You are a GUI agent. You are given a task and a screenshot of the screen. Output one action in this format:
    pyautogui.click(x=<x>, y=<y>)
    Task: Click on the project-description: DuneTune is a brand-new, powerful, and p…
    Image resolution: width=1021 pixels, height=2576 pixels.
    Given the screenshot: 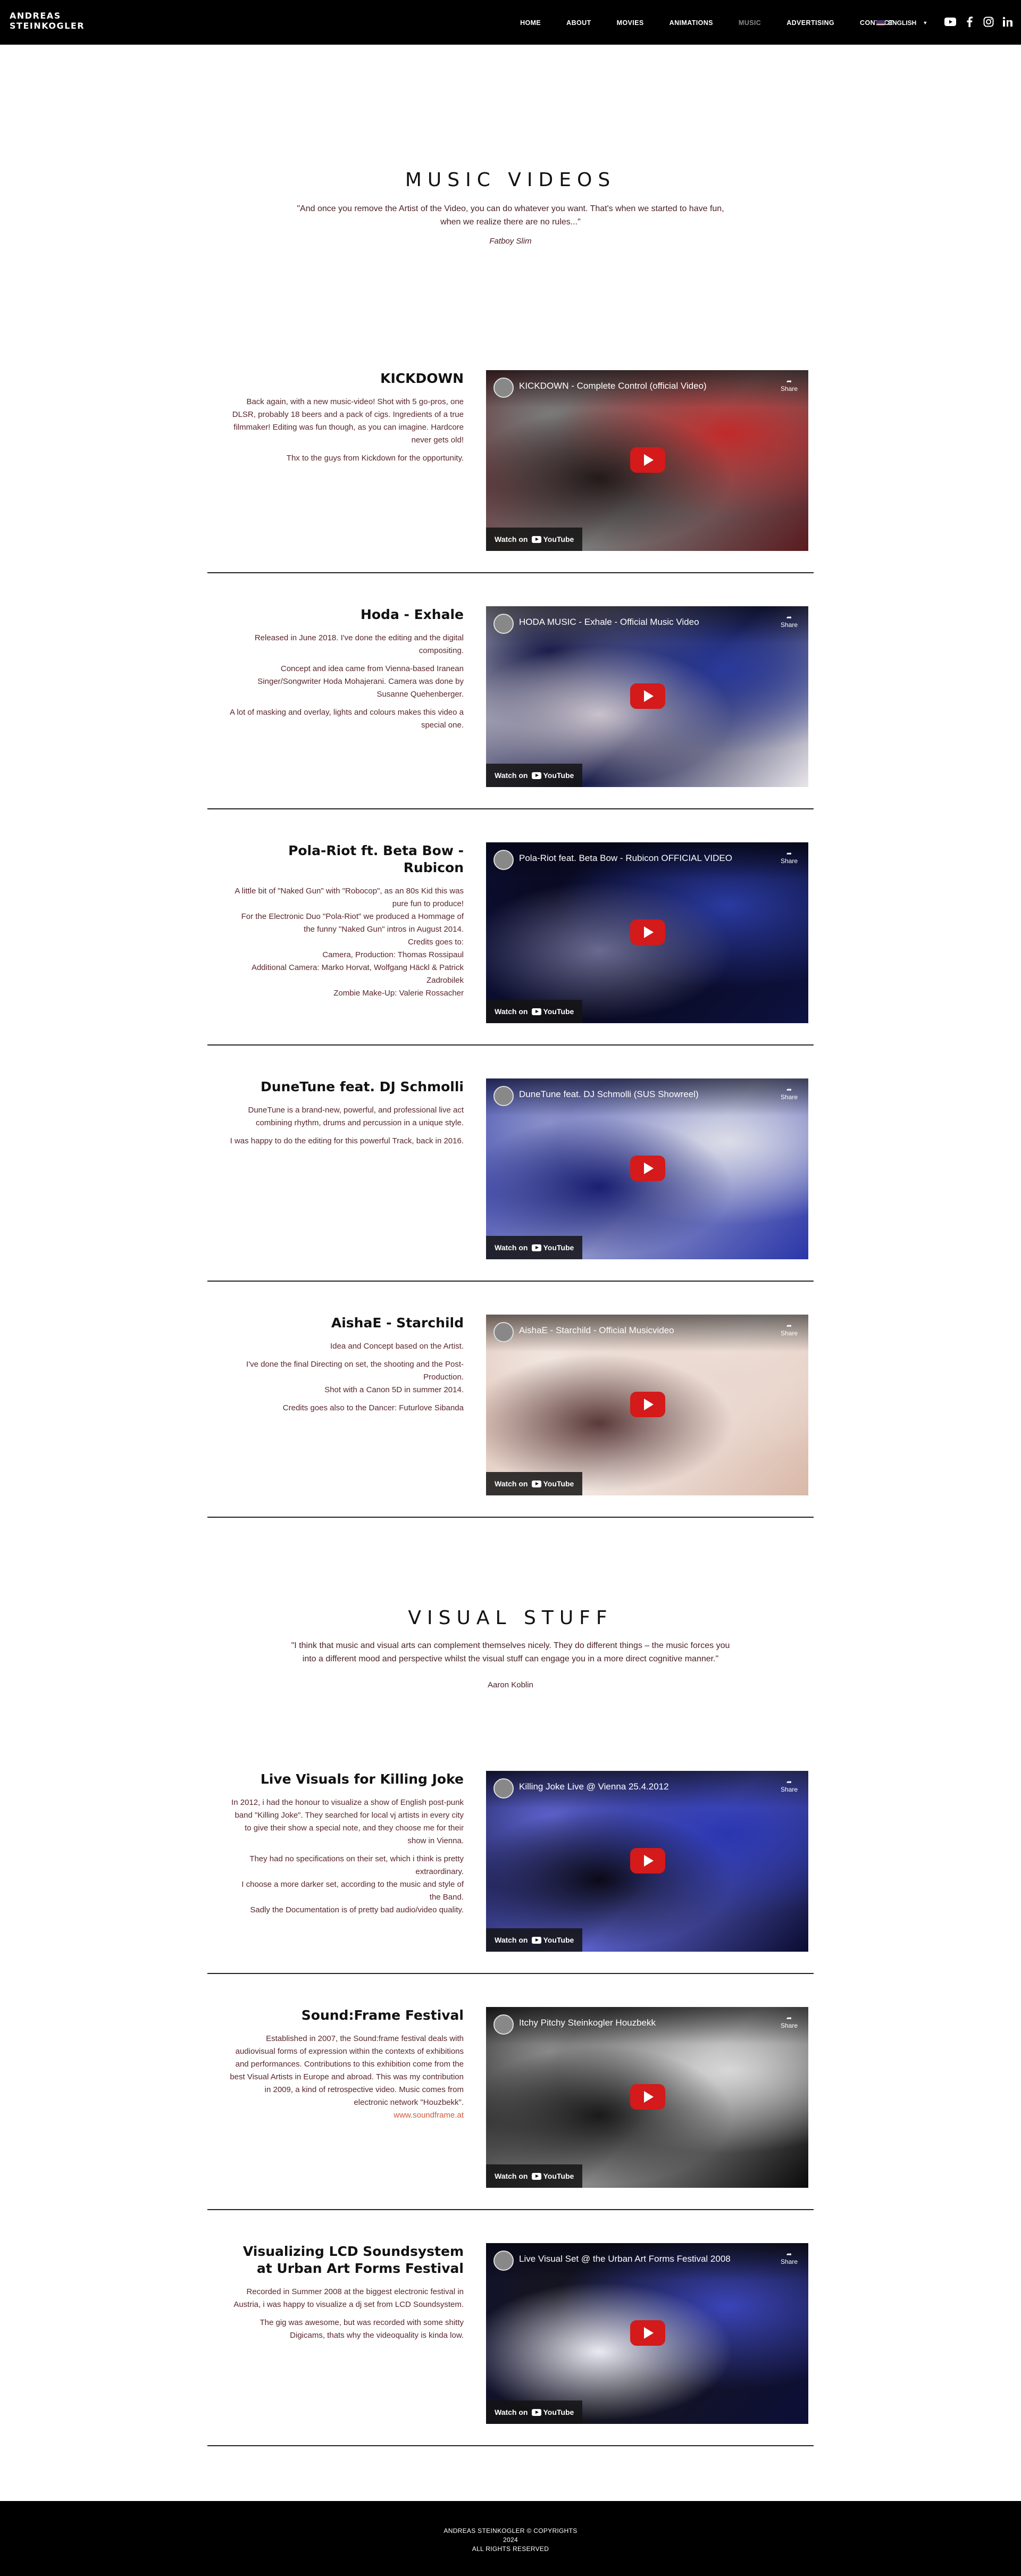 What is the action you would take?
    pyautogui.click(x=346, y=1126)
    